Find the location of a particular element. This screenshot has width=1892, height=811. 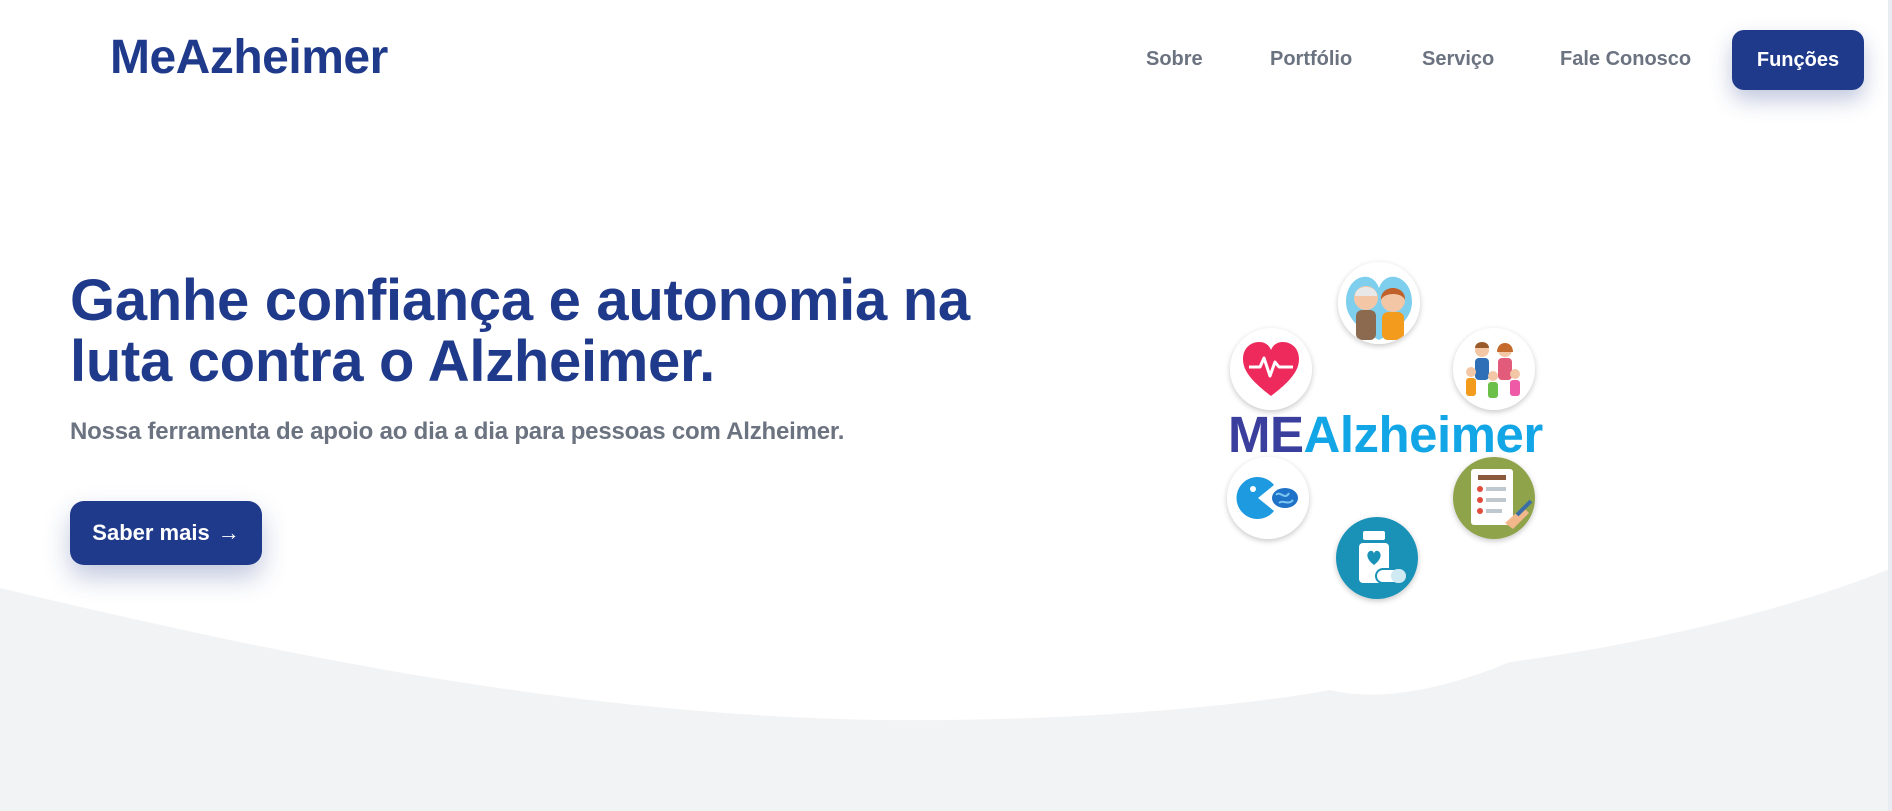

medication-icon is located at coordinates (1377, 558).